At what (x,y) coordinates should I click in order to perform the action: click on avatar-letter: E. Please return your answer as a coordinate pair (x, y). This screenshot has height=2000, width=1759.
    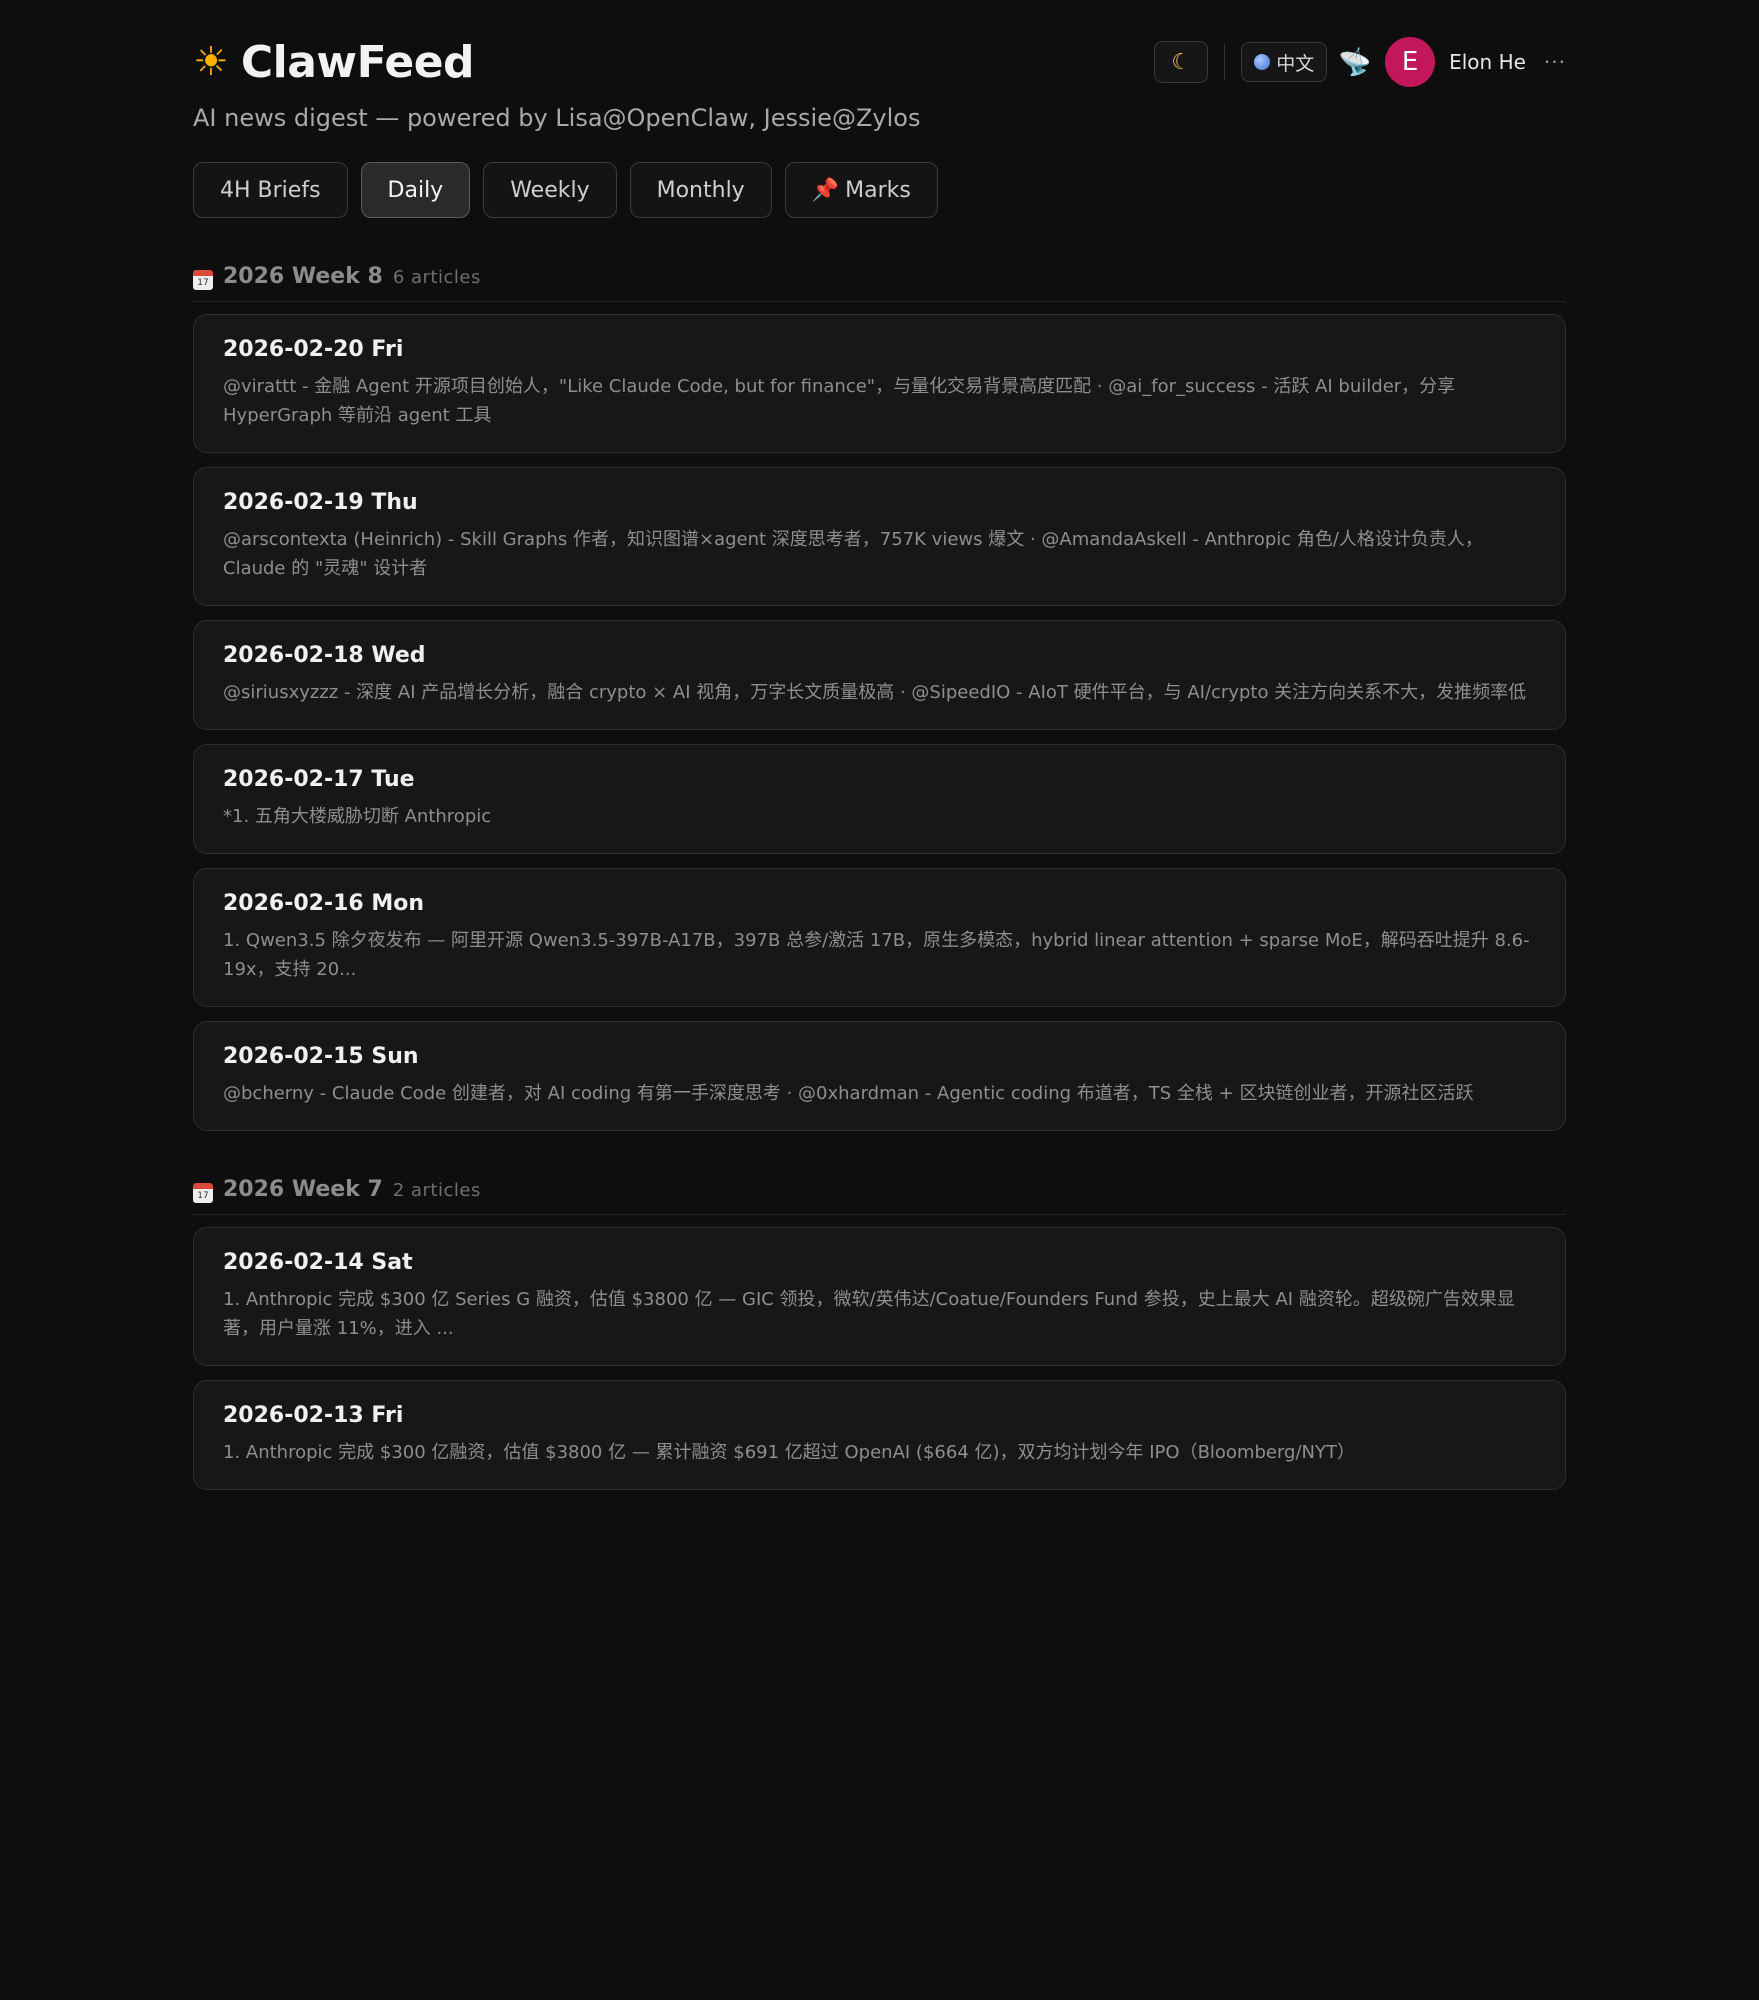
    Looking at the image, I should click on (1410, 62).